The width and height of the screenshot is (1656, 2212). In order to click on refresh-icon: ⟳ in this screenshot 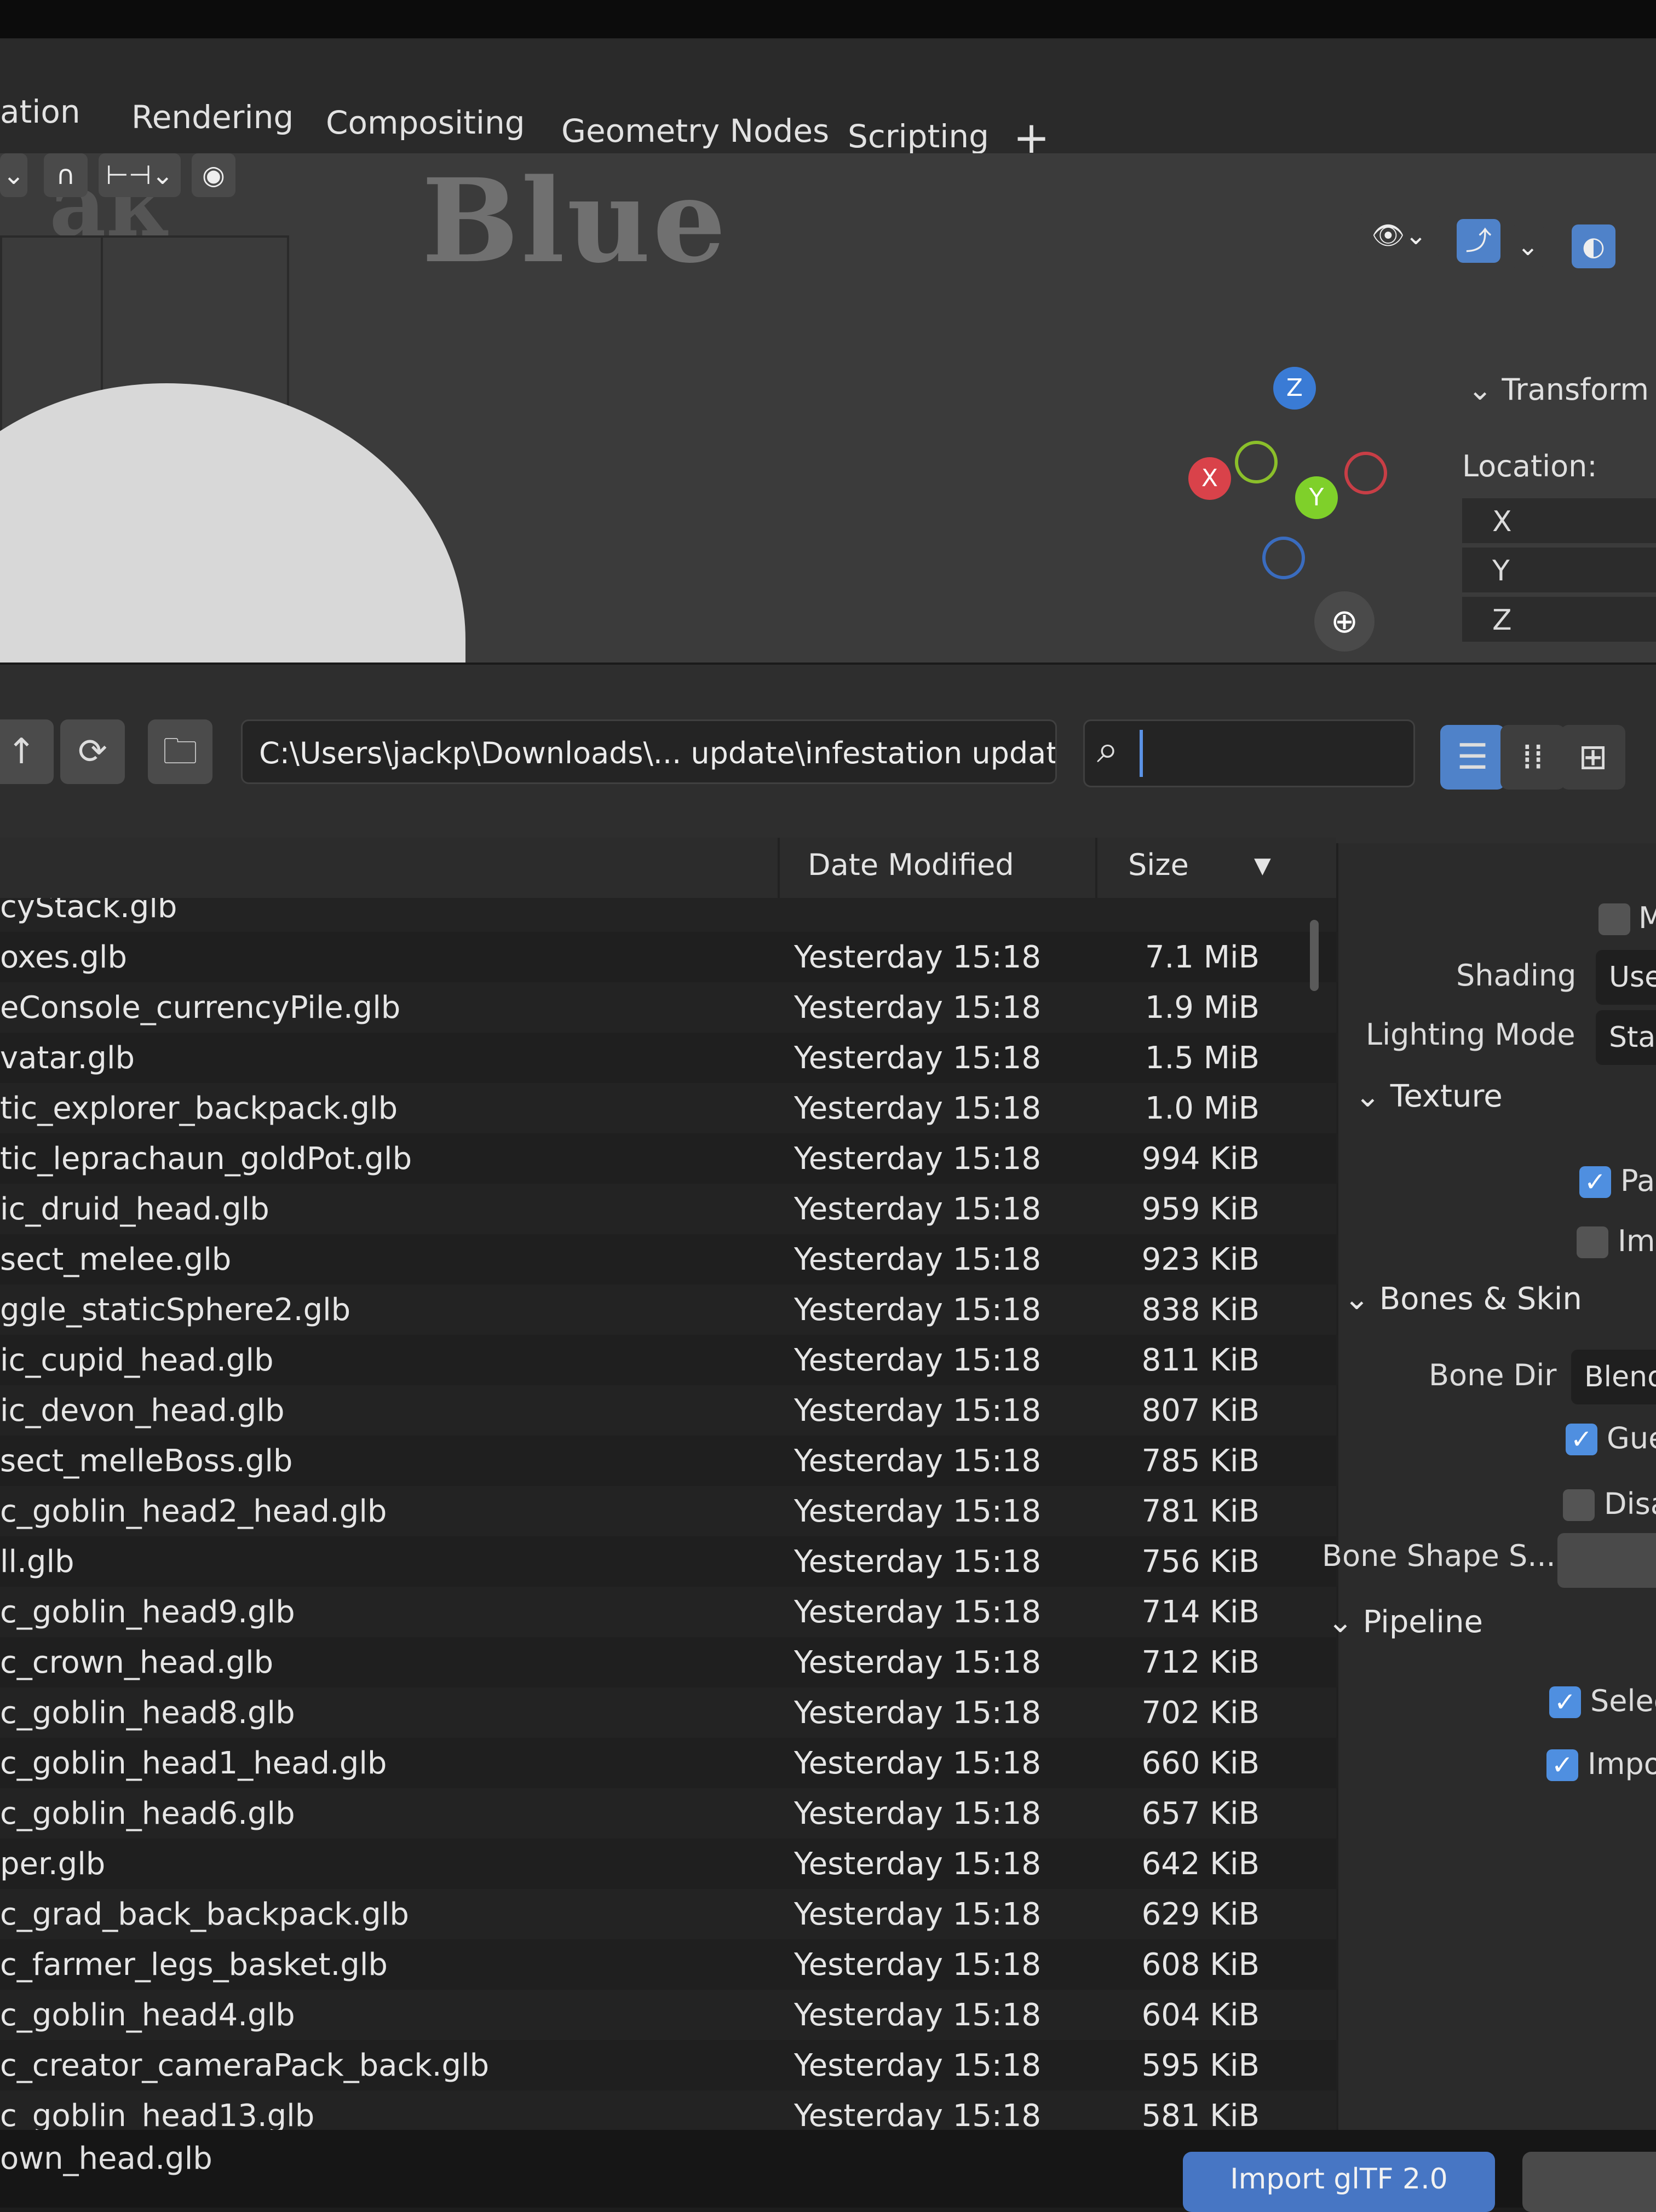, I will do `click(92, 751)`.